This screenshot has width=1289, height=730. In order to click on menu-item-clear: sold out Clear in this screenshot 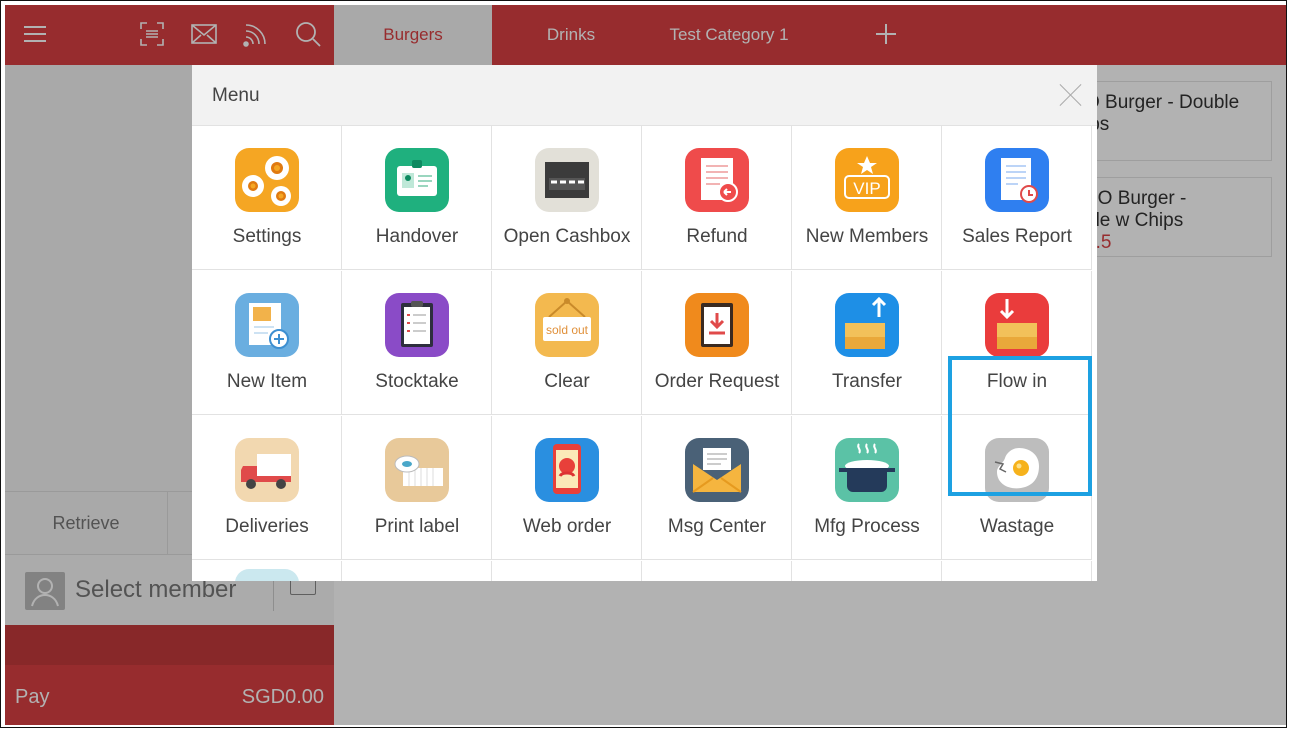, I will do `click(567, 343)`.